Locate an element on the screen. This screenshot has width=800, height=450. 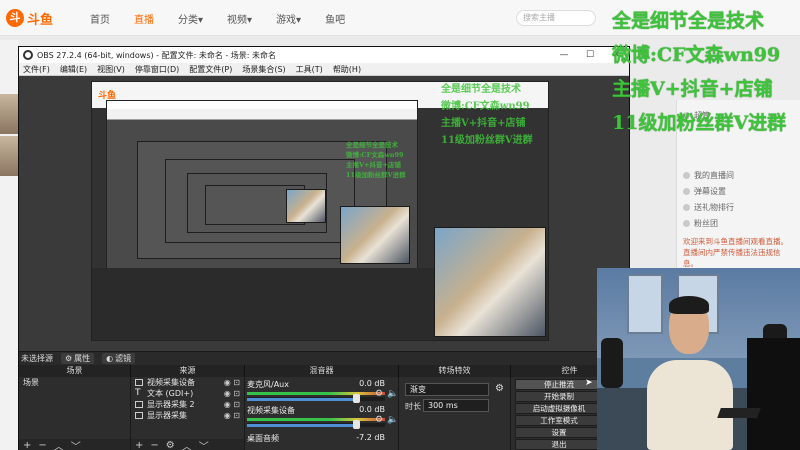
obs-logo-icon is located at coordinates (28, 55).